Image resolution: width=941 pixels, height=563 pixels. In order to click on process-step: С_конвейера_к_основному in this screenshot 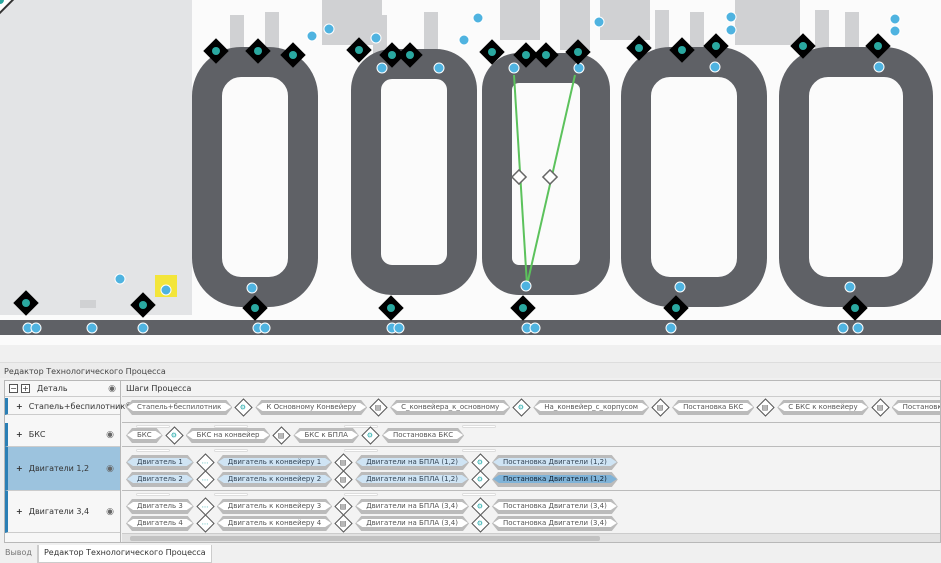, I will do `click(450, 407)`.